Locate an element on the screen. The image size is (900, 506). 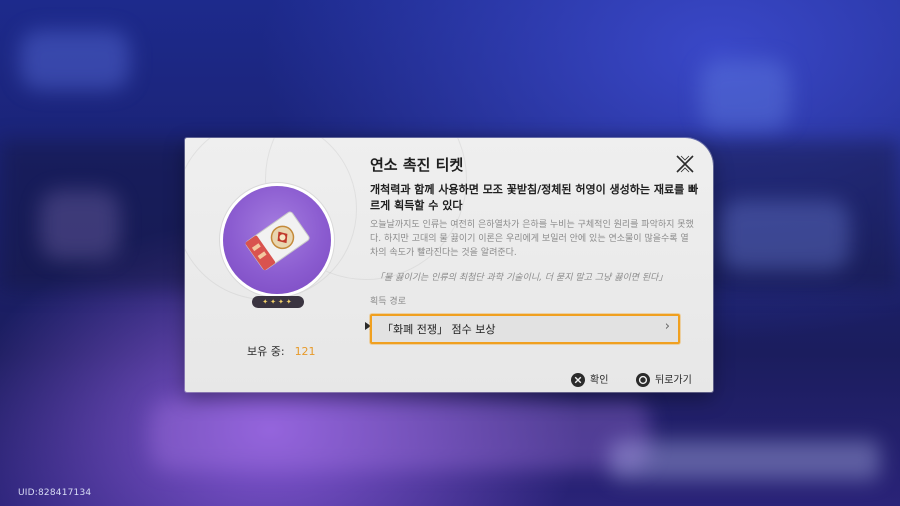
back-button: 뒤로가기 is located at coordinates (664, 379).